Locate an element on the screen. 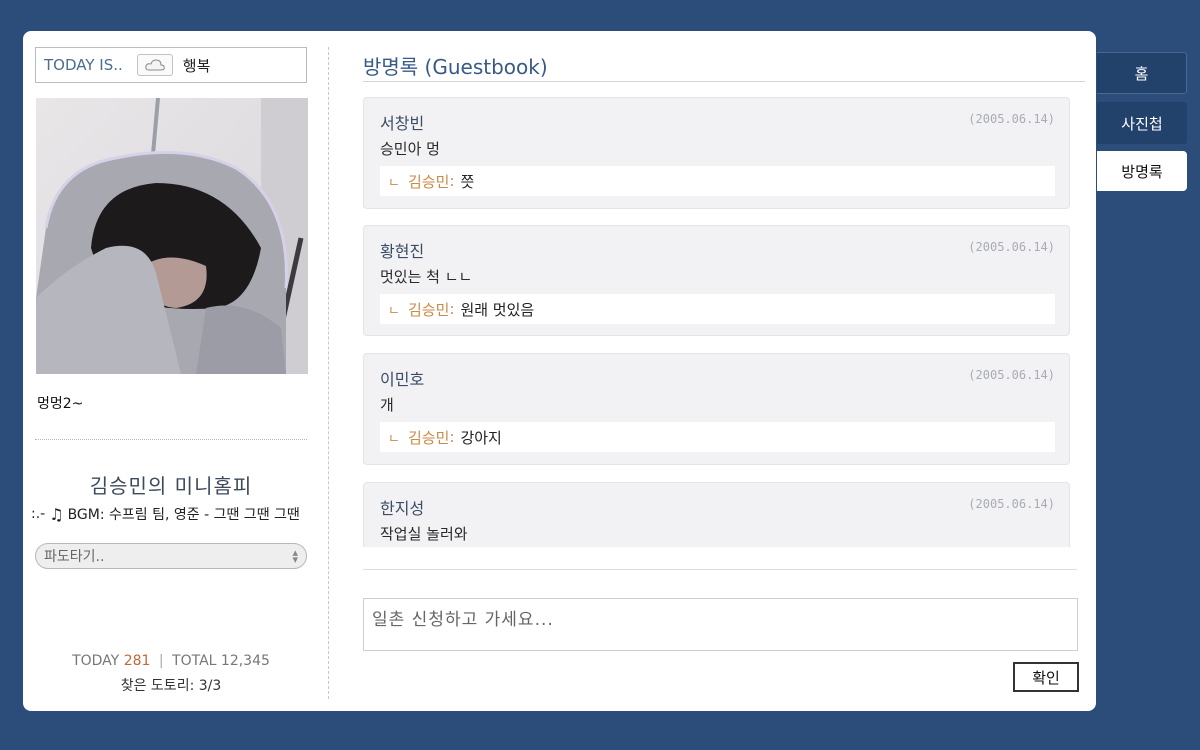 The image size is (1200, 750). today-mood-box: TODAY IS.. 행복 is located at coordinates (171, 65).